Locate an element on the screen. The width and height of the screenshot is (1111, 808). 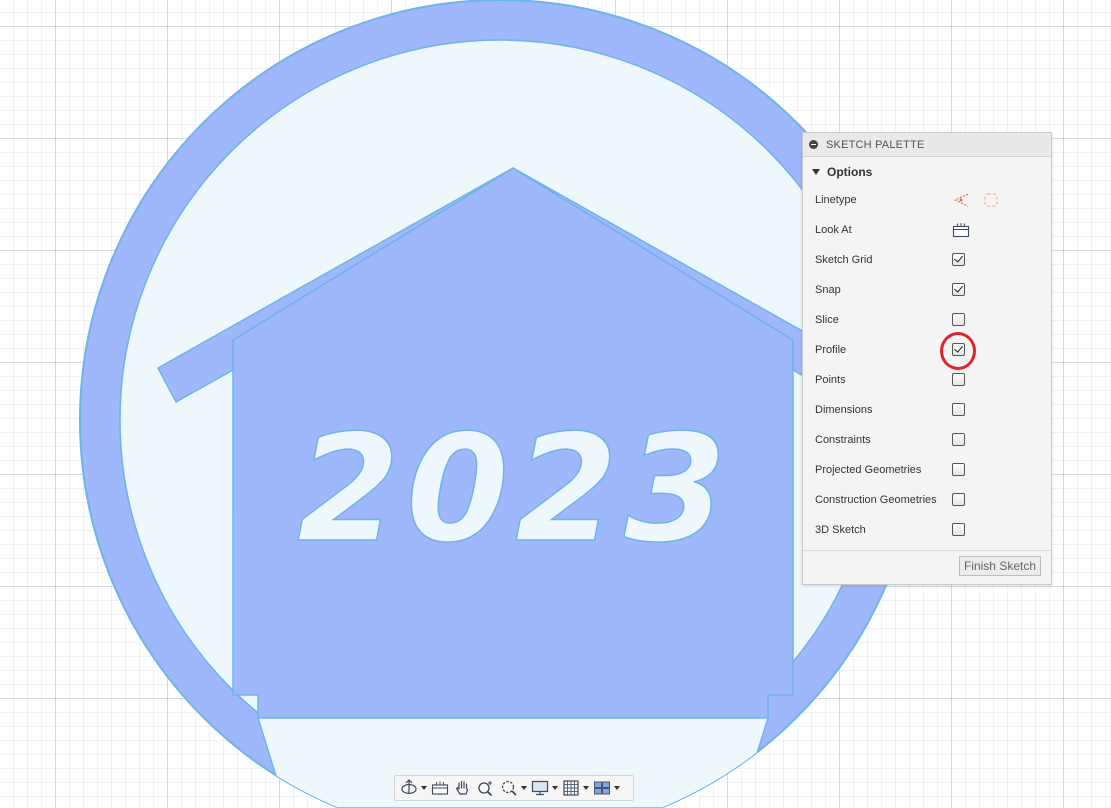
grid-snaps-button is located at coordinates (575, 788).